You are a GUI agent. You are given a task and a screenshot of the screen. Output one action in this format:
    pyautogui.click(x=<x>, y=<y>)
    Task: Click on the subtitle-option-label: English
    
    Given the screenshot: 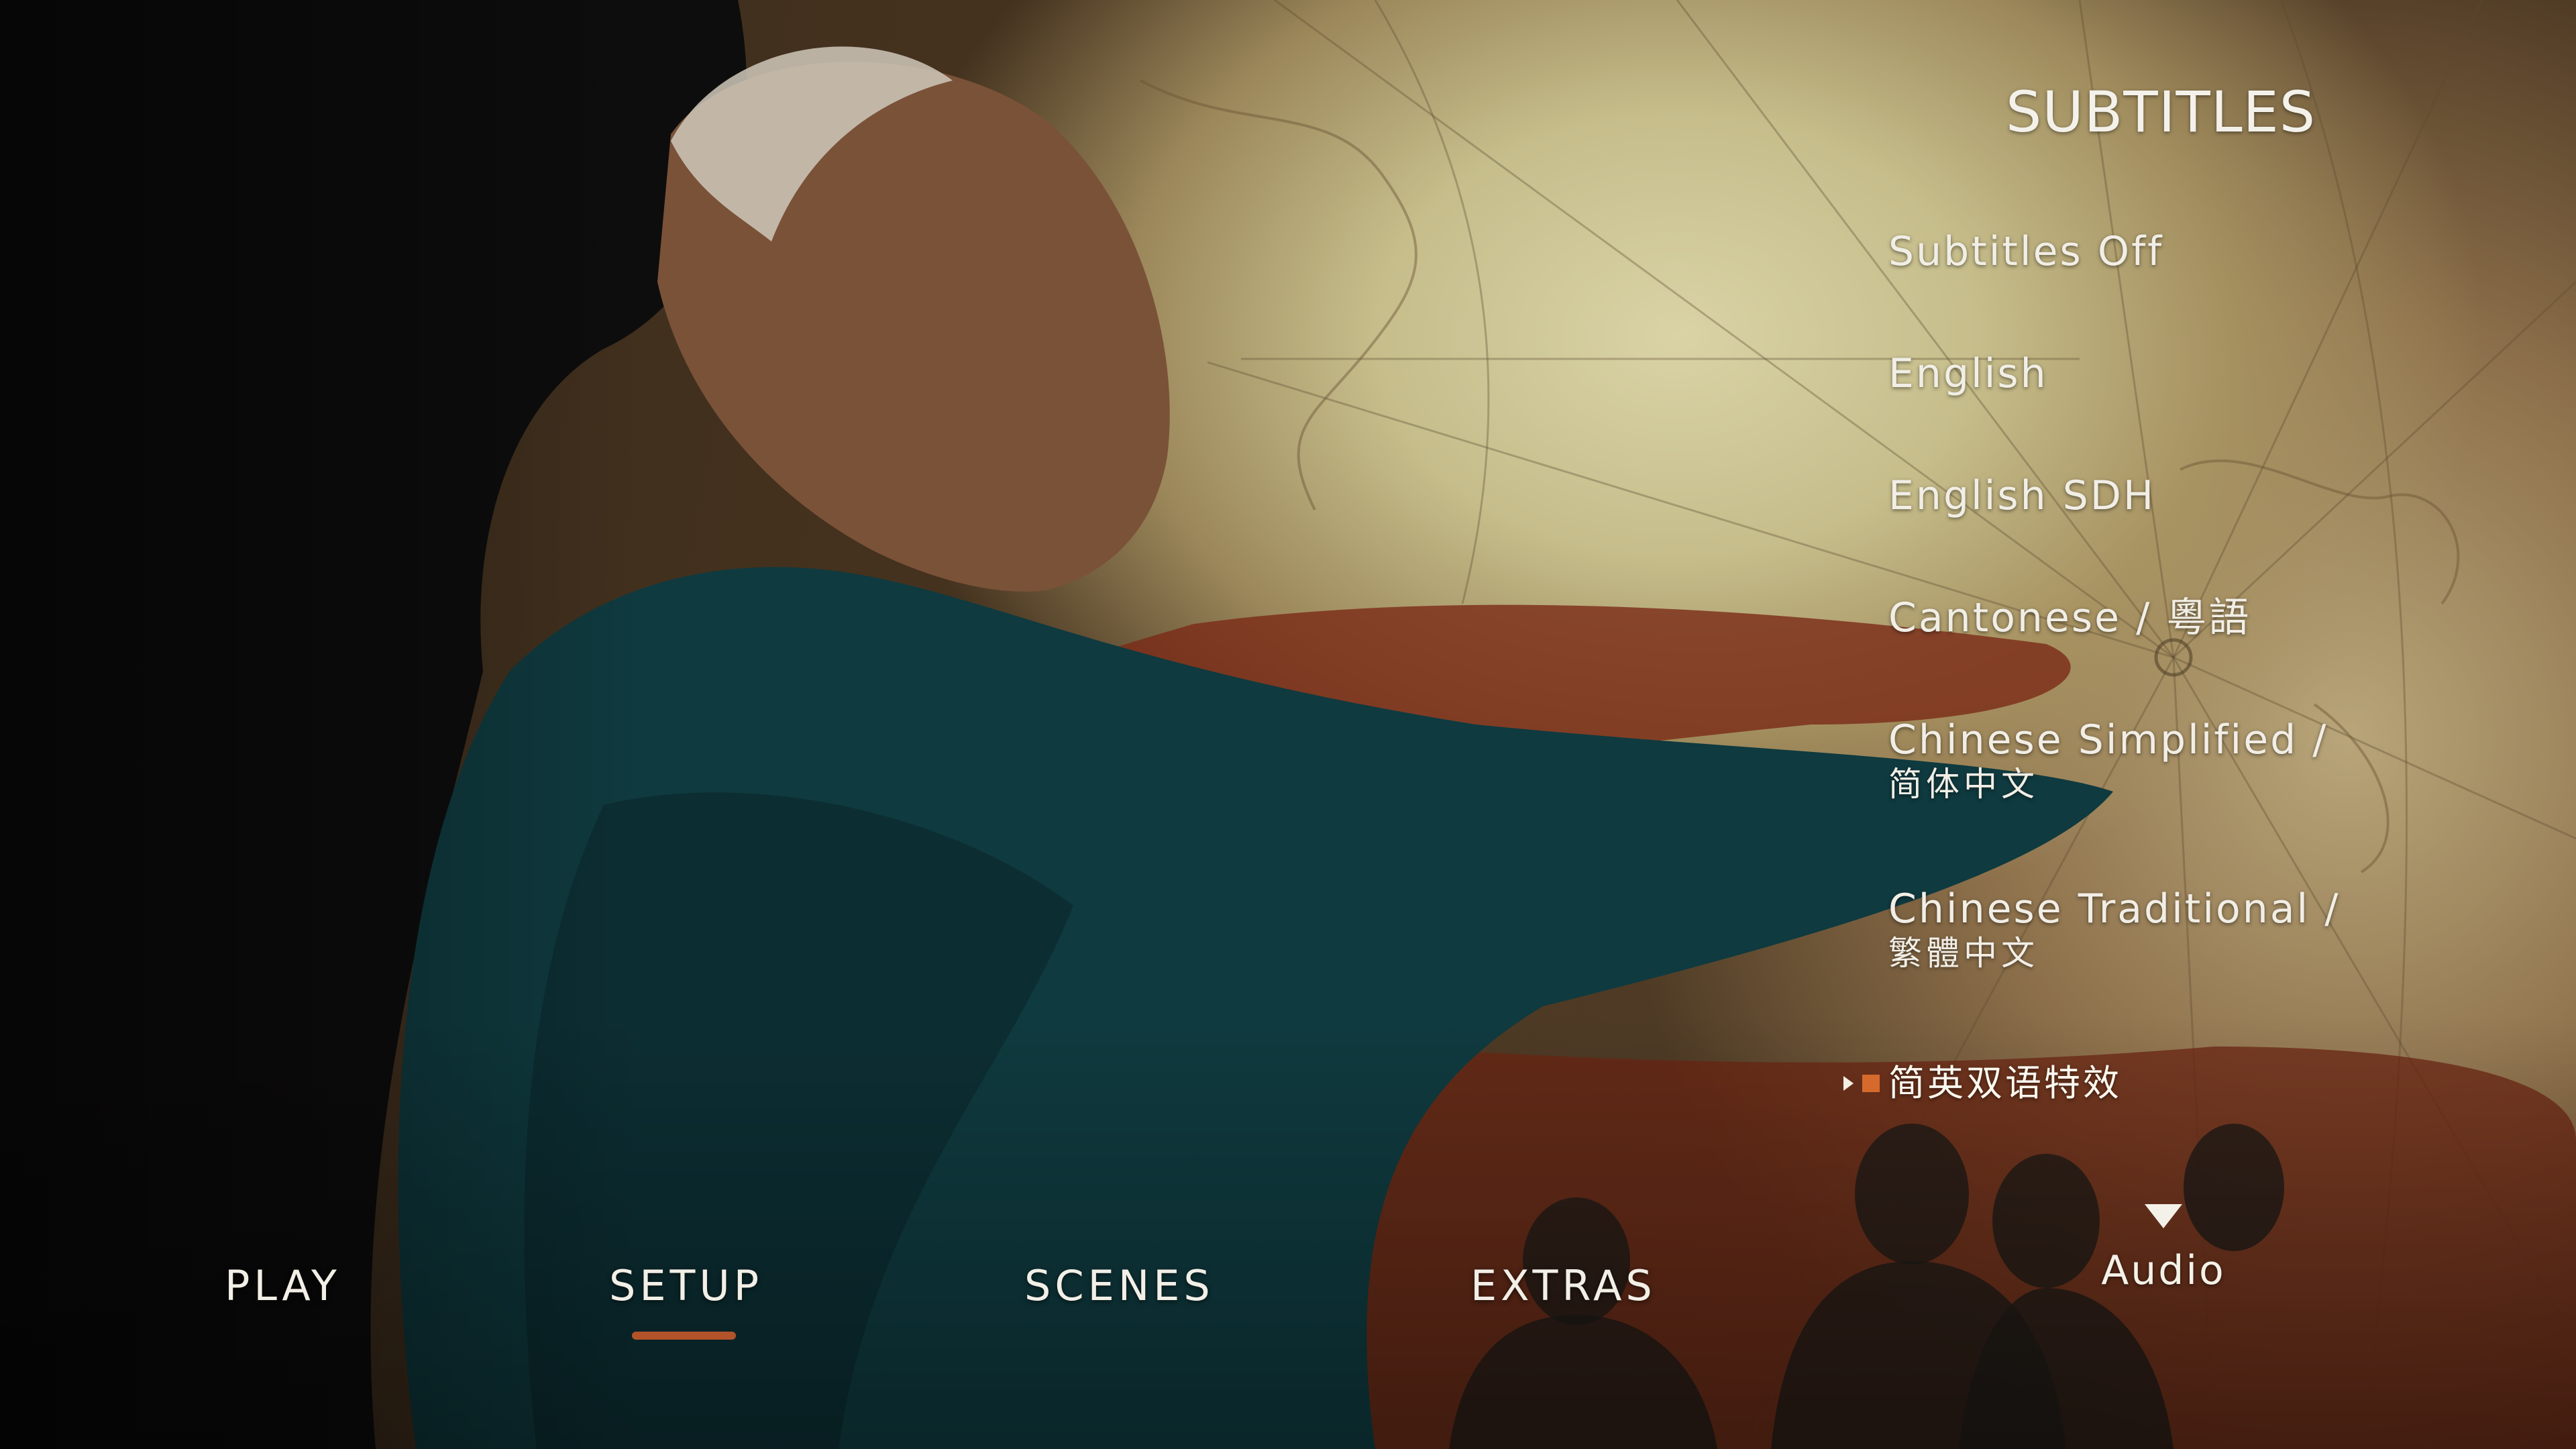 What is the action you would take?
    pyautogui.click(x=1968, y=373)
    